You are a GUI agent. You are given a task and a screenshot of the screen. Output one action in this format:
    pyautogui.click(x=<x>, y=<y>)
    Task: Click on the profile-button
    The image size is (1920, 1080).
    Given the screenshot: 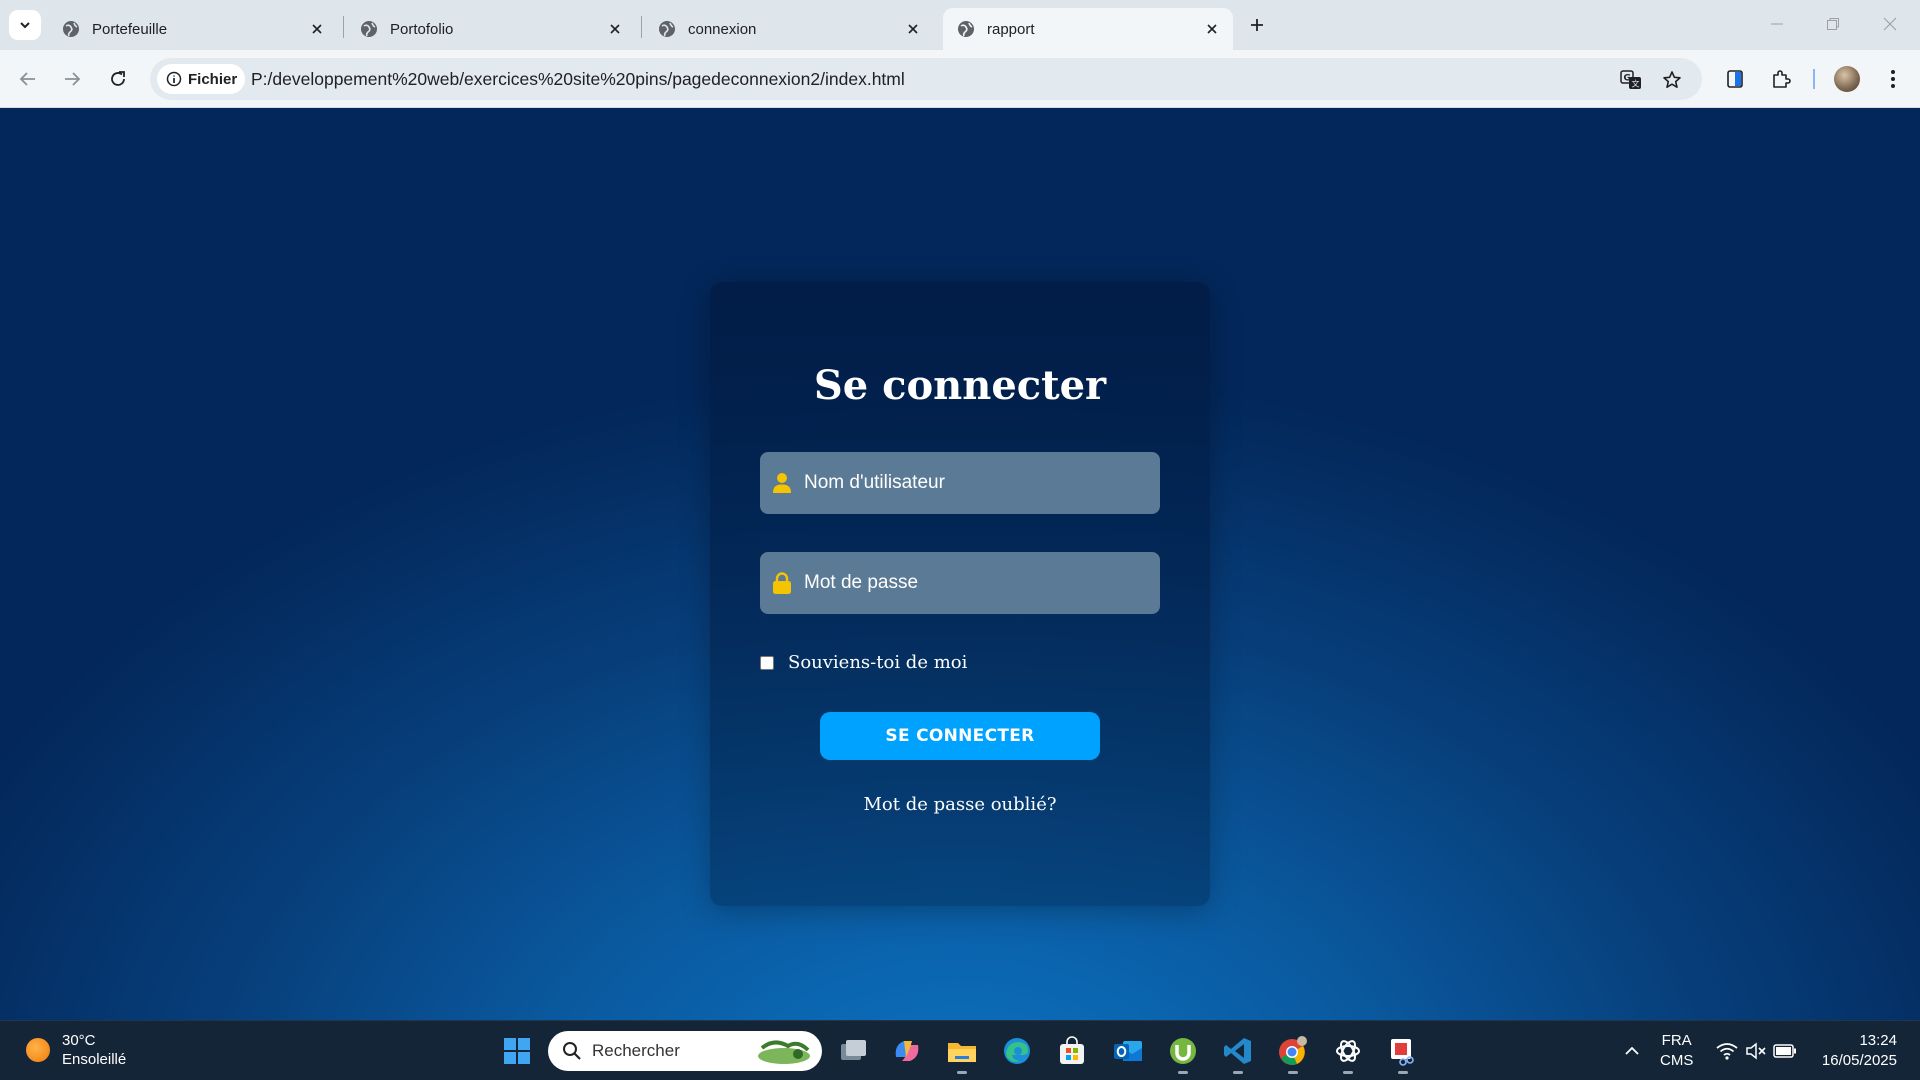 What is the action you would take?
    pyautogui.click(x=1847, y=79)
    